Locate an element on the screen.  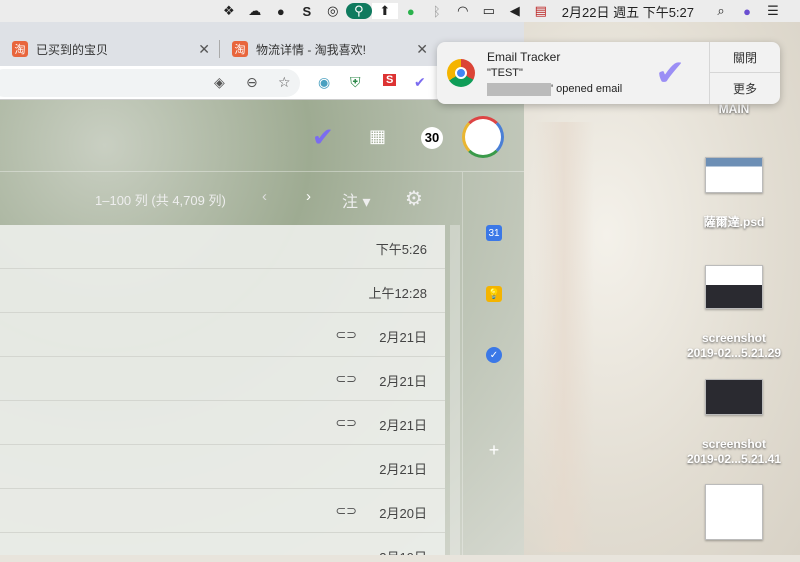
add-addon-icon: + is located at coordinates (494, 450).